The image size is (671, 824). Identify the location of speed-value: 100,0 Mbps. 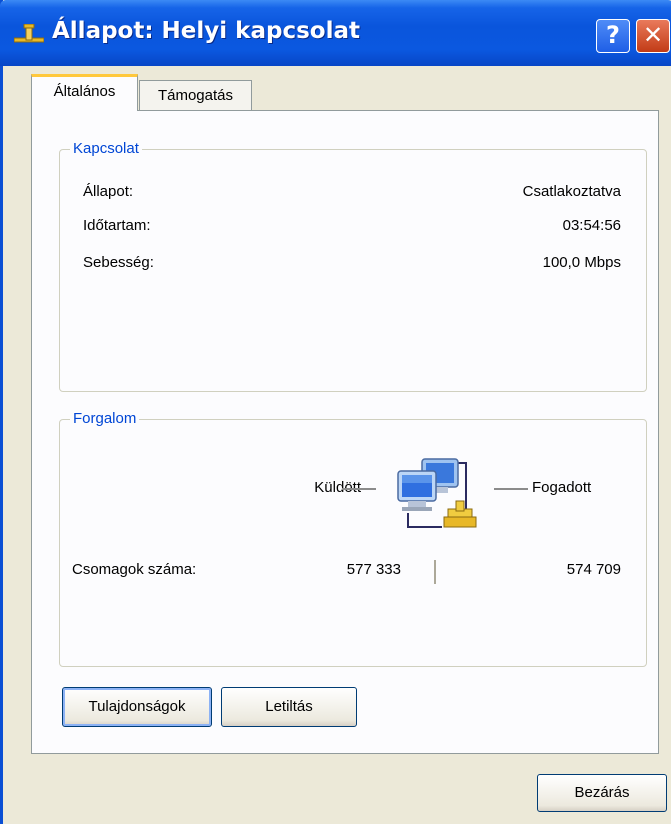
(581, 262).